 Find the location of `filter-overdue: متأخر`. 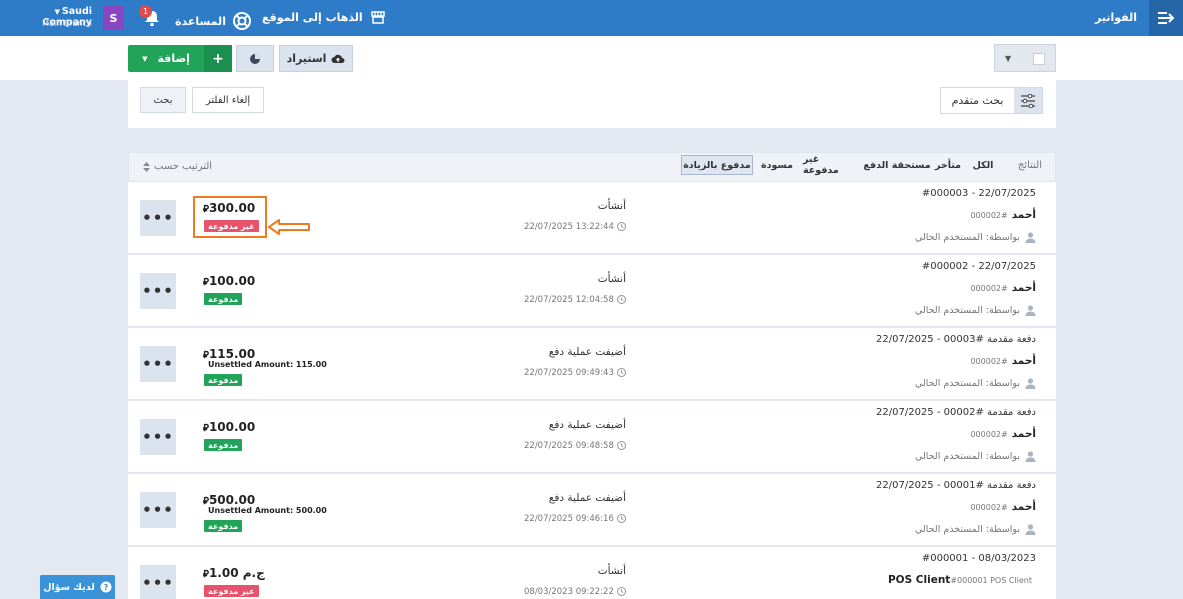

filter-overdue: متأخر is located at coordinates (948, 165).